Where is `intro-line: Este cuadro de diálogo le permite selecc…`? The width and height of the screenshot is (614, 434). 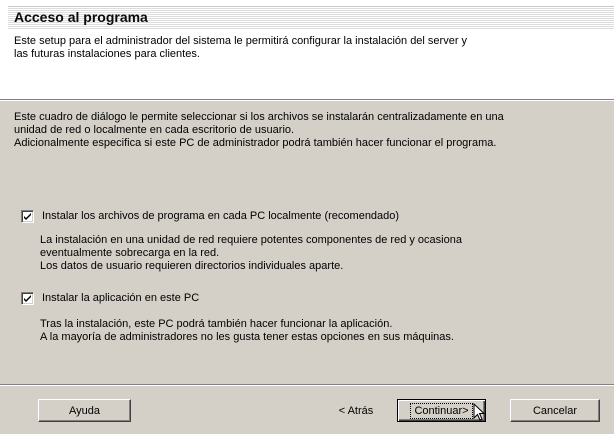 intro-line: Este cuadro de diálogo le permite selecc… is located at coordinates (259, 117).